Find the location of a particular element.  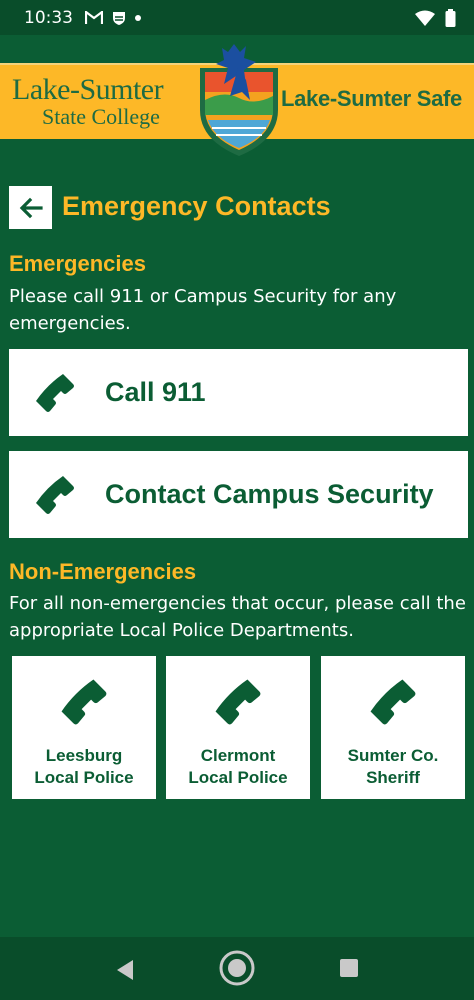

sumter-sheriff-card: Sumter Co. Sheriff is located at coordinates (393, 727).